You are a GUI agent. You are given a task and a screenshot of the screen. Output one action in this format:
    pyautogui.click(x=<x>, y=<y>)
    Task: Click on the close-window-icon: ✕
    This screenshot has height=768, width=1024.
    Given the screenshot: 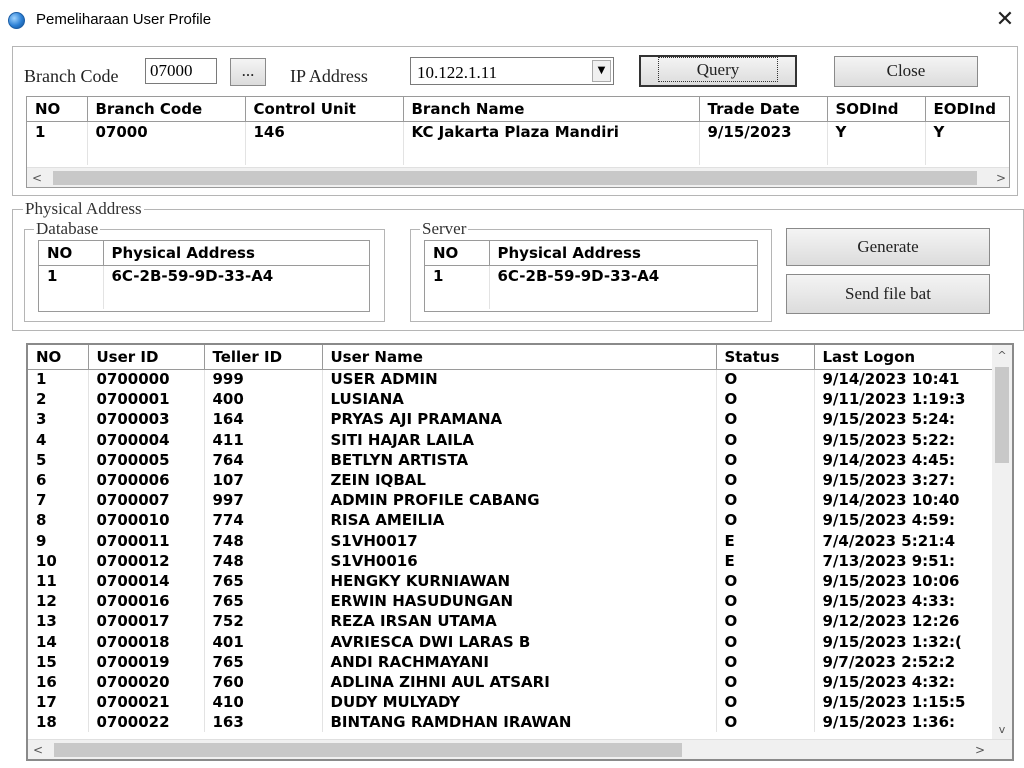 What is the action you would take?
    pyautogui.click(x=1005, y=20)
    